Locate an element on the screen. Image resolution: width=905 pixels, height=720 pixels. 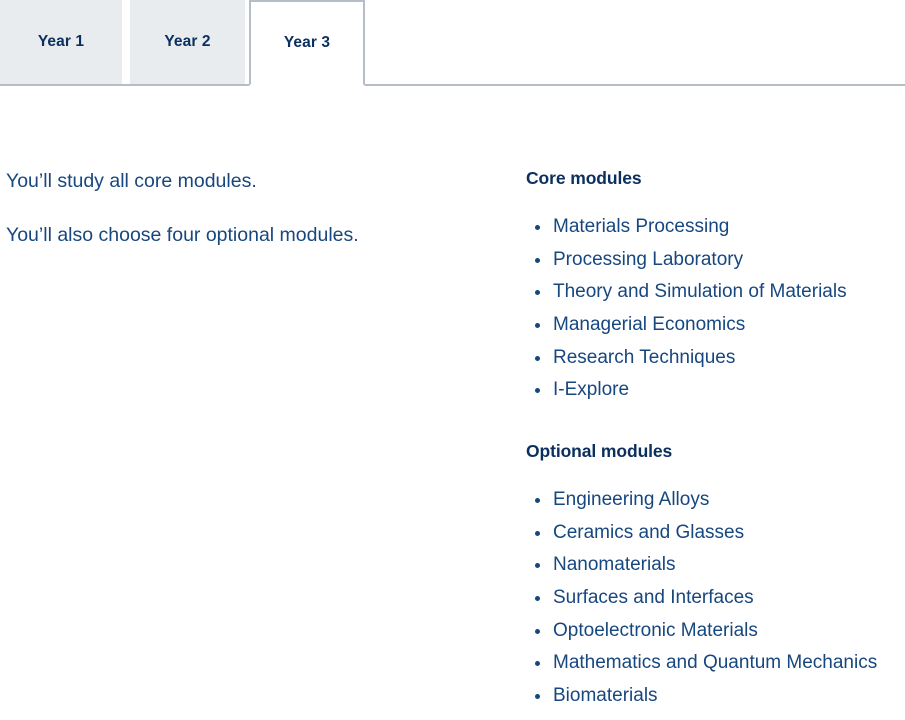
list-item: Biomaterials is located at coordinates (715, 696).